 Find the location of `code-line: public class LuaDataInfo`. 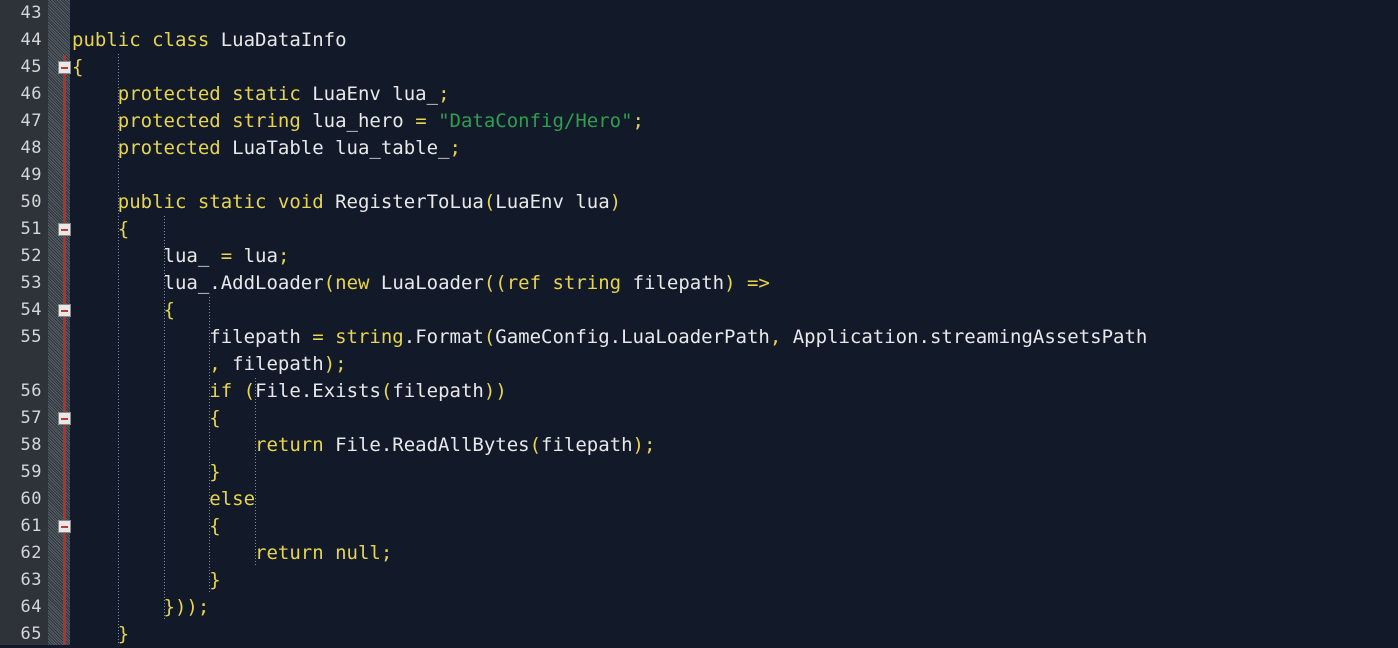

code-line: public class LuaDataInfo is located at coordinates (734, 40).